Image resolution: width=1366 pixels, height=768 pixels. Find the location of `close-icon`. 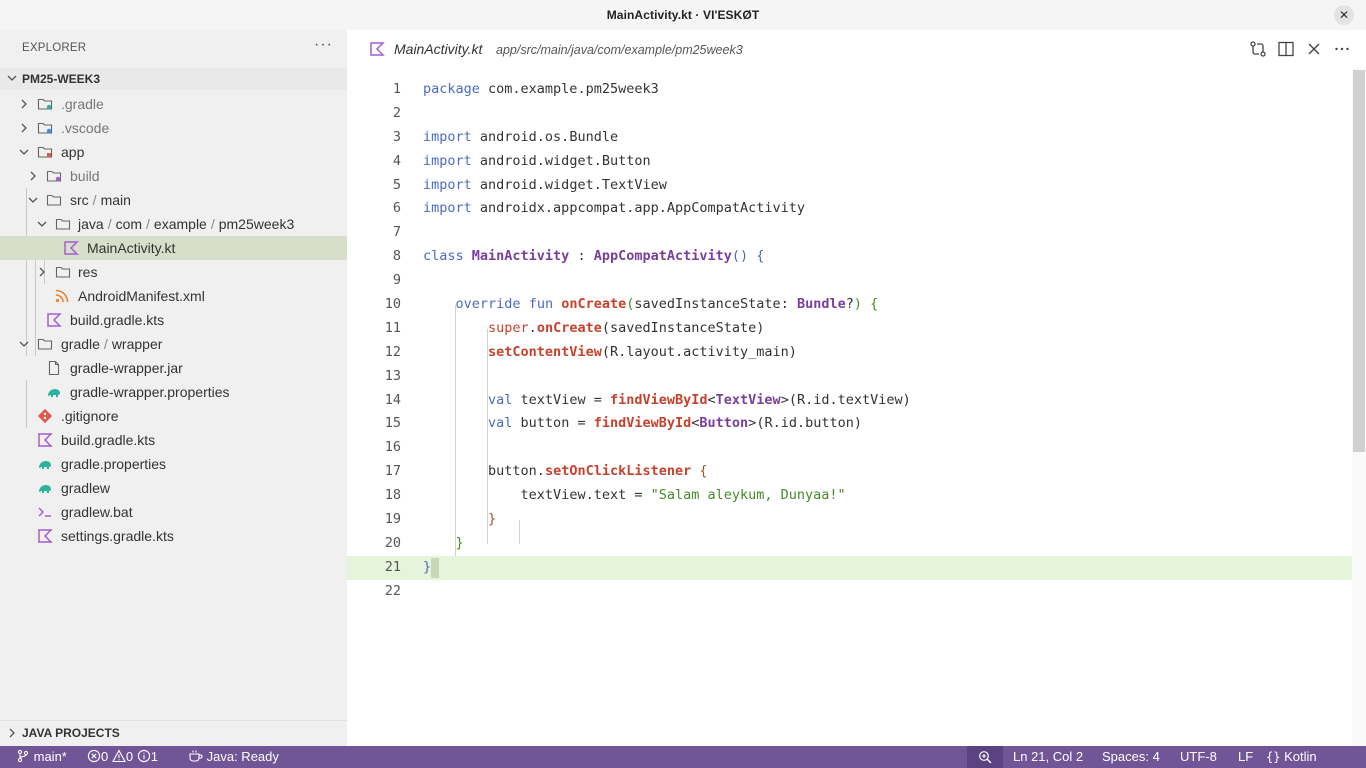

close-icon is located at coordinates (1314, 49).